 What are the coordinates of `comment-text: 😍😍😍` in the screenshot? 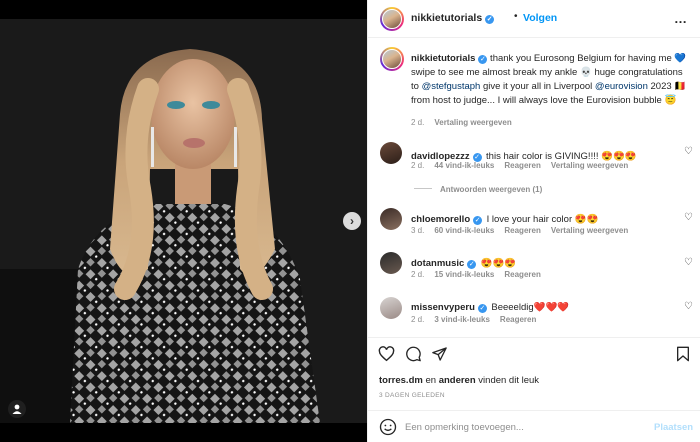 It's located at (498, 263).